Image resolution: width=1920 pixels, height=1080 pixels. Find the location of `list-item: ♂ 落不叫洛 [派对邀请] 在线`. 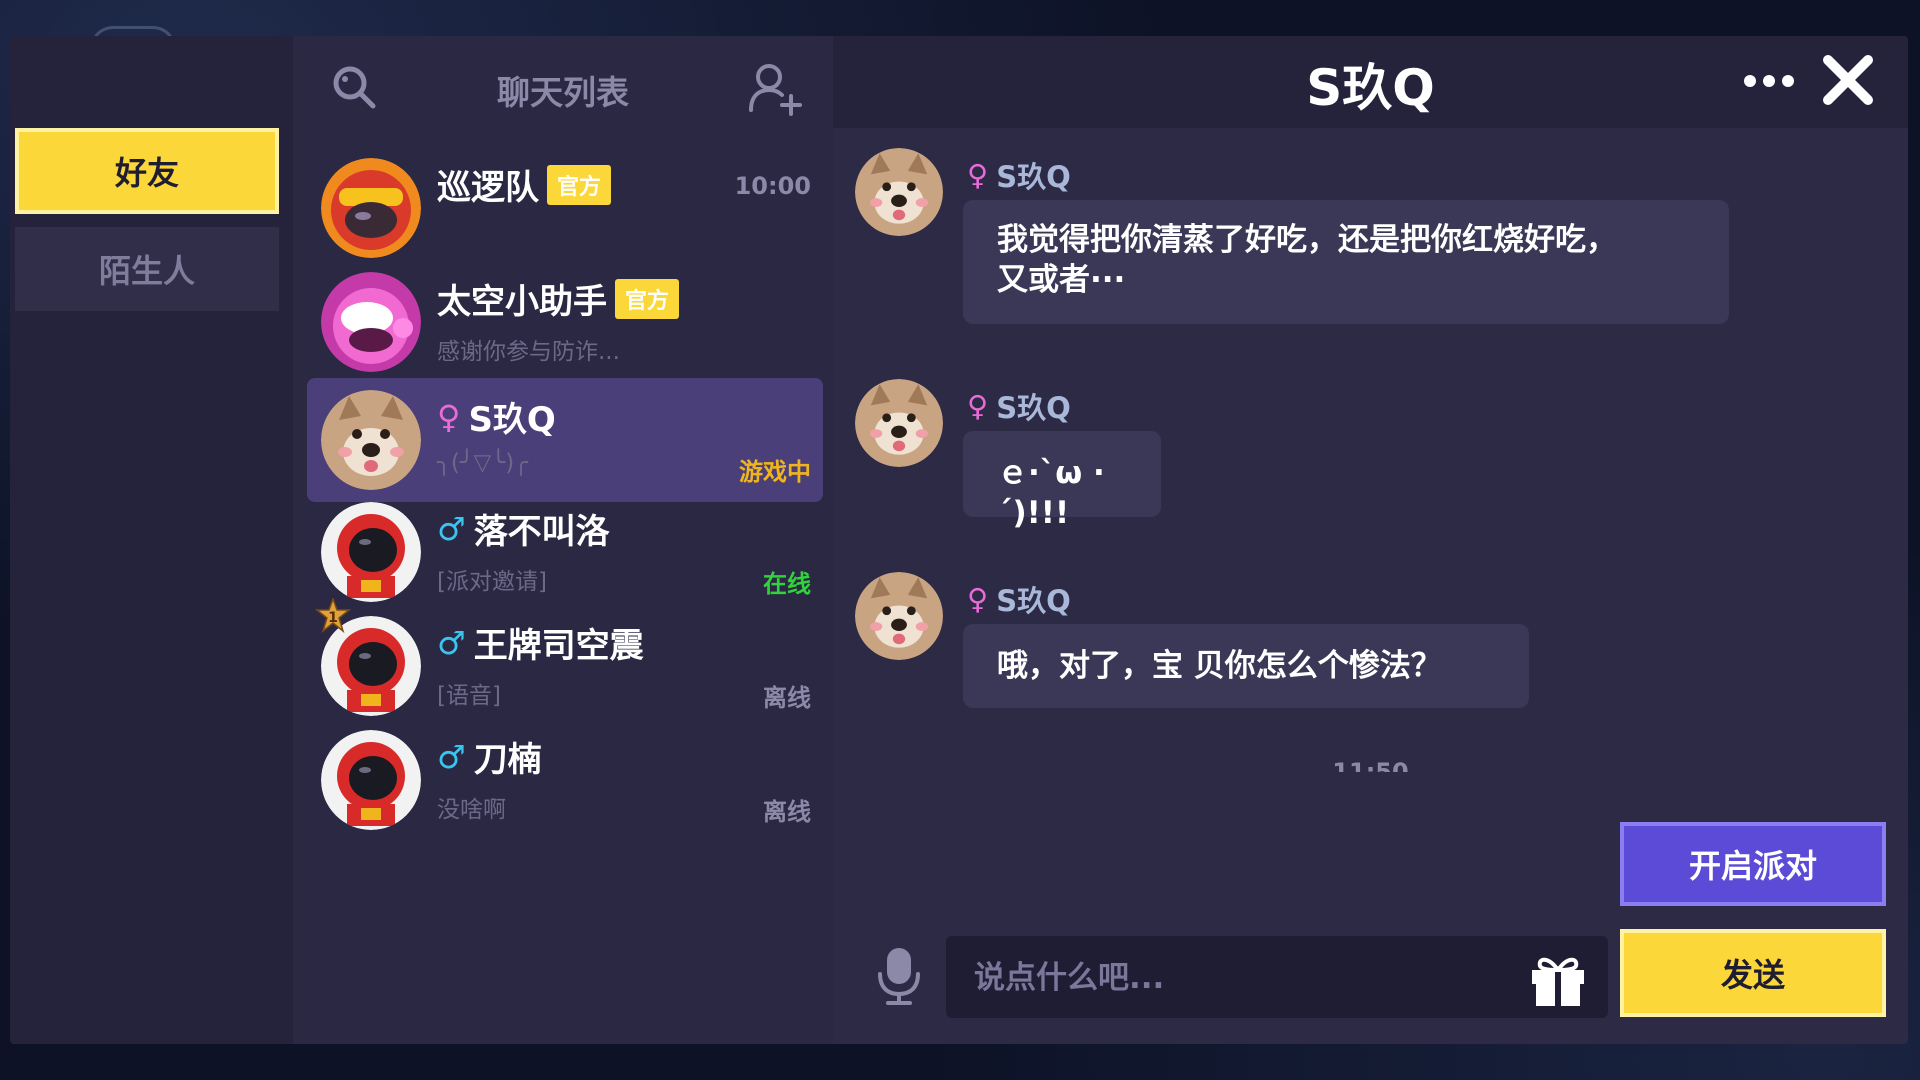

list-item: ♂ 落不叫洛 [派对邀请] 在线 is located at coordinates (565, 552).